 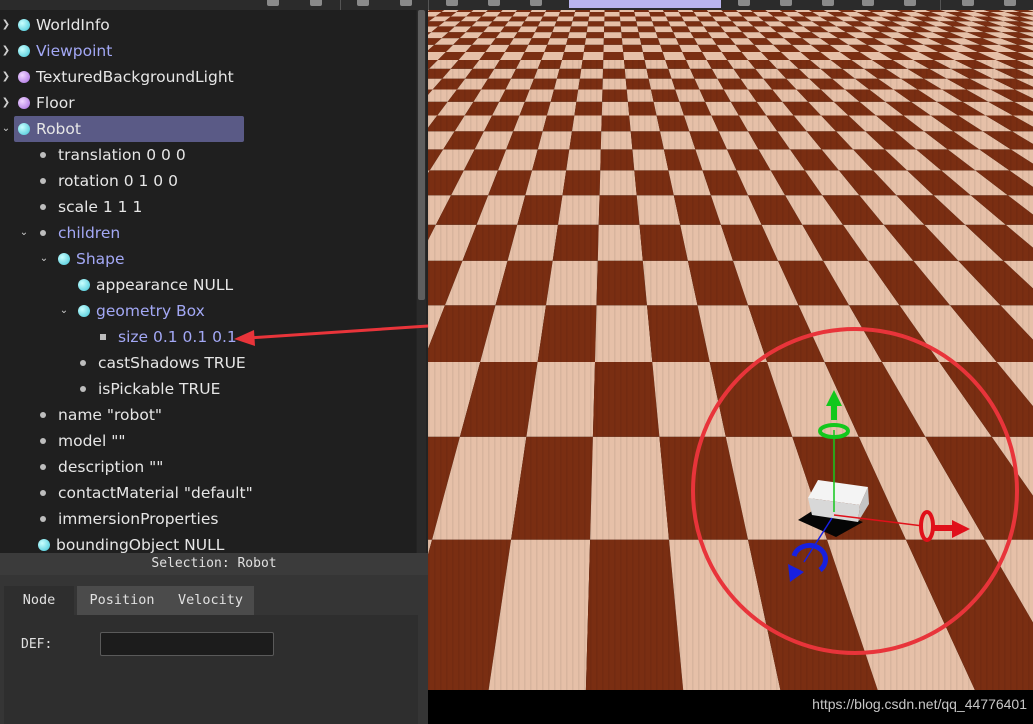 I want to click on tree-node-robot: ⌄ Robot, so click(x=208, y=129).